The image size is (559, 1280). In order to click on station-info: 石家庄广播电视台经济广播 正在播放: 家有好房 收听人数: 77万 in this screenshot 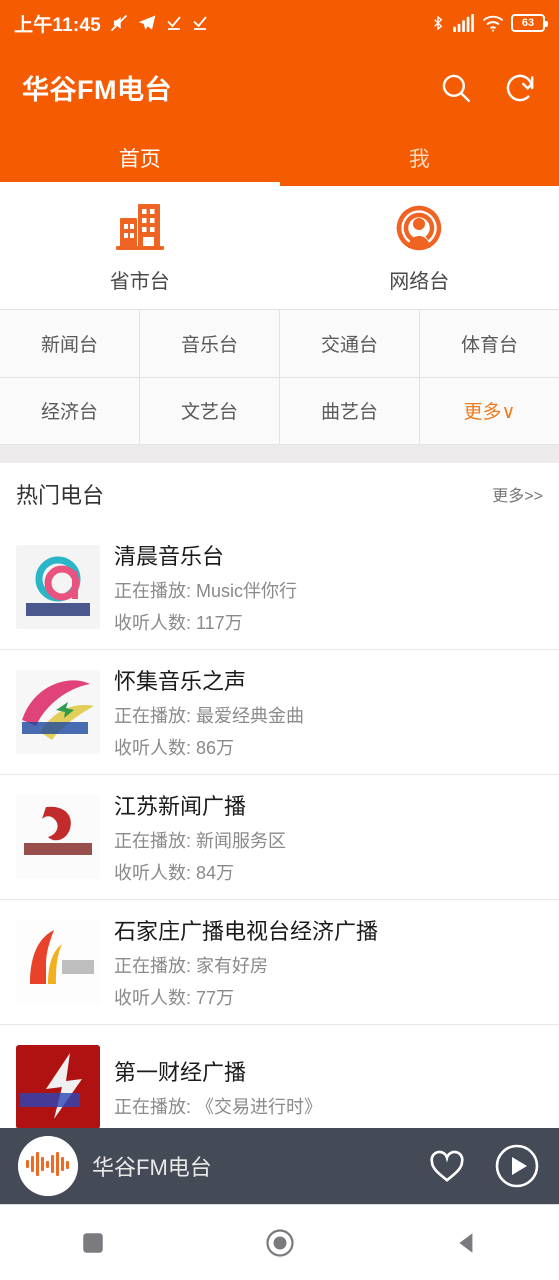, I will do `click(246, 962)`.